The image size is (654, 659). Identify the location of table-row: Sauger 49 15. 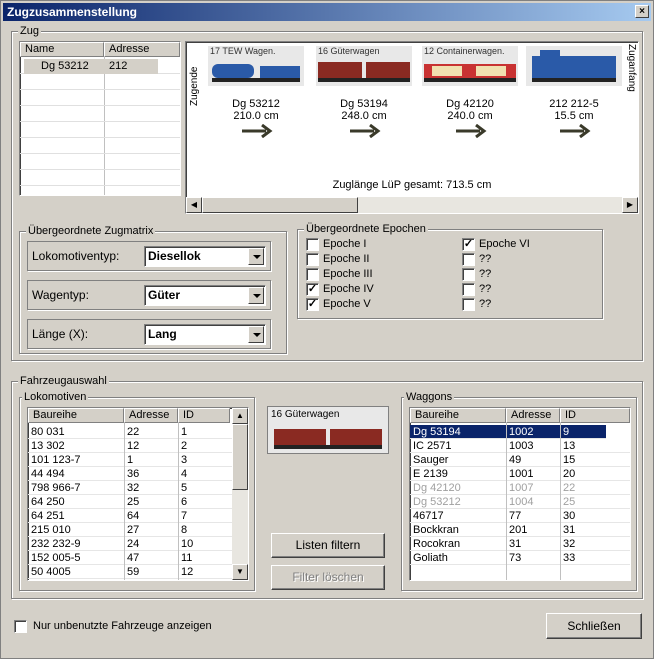
(520, 460).